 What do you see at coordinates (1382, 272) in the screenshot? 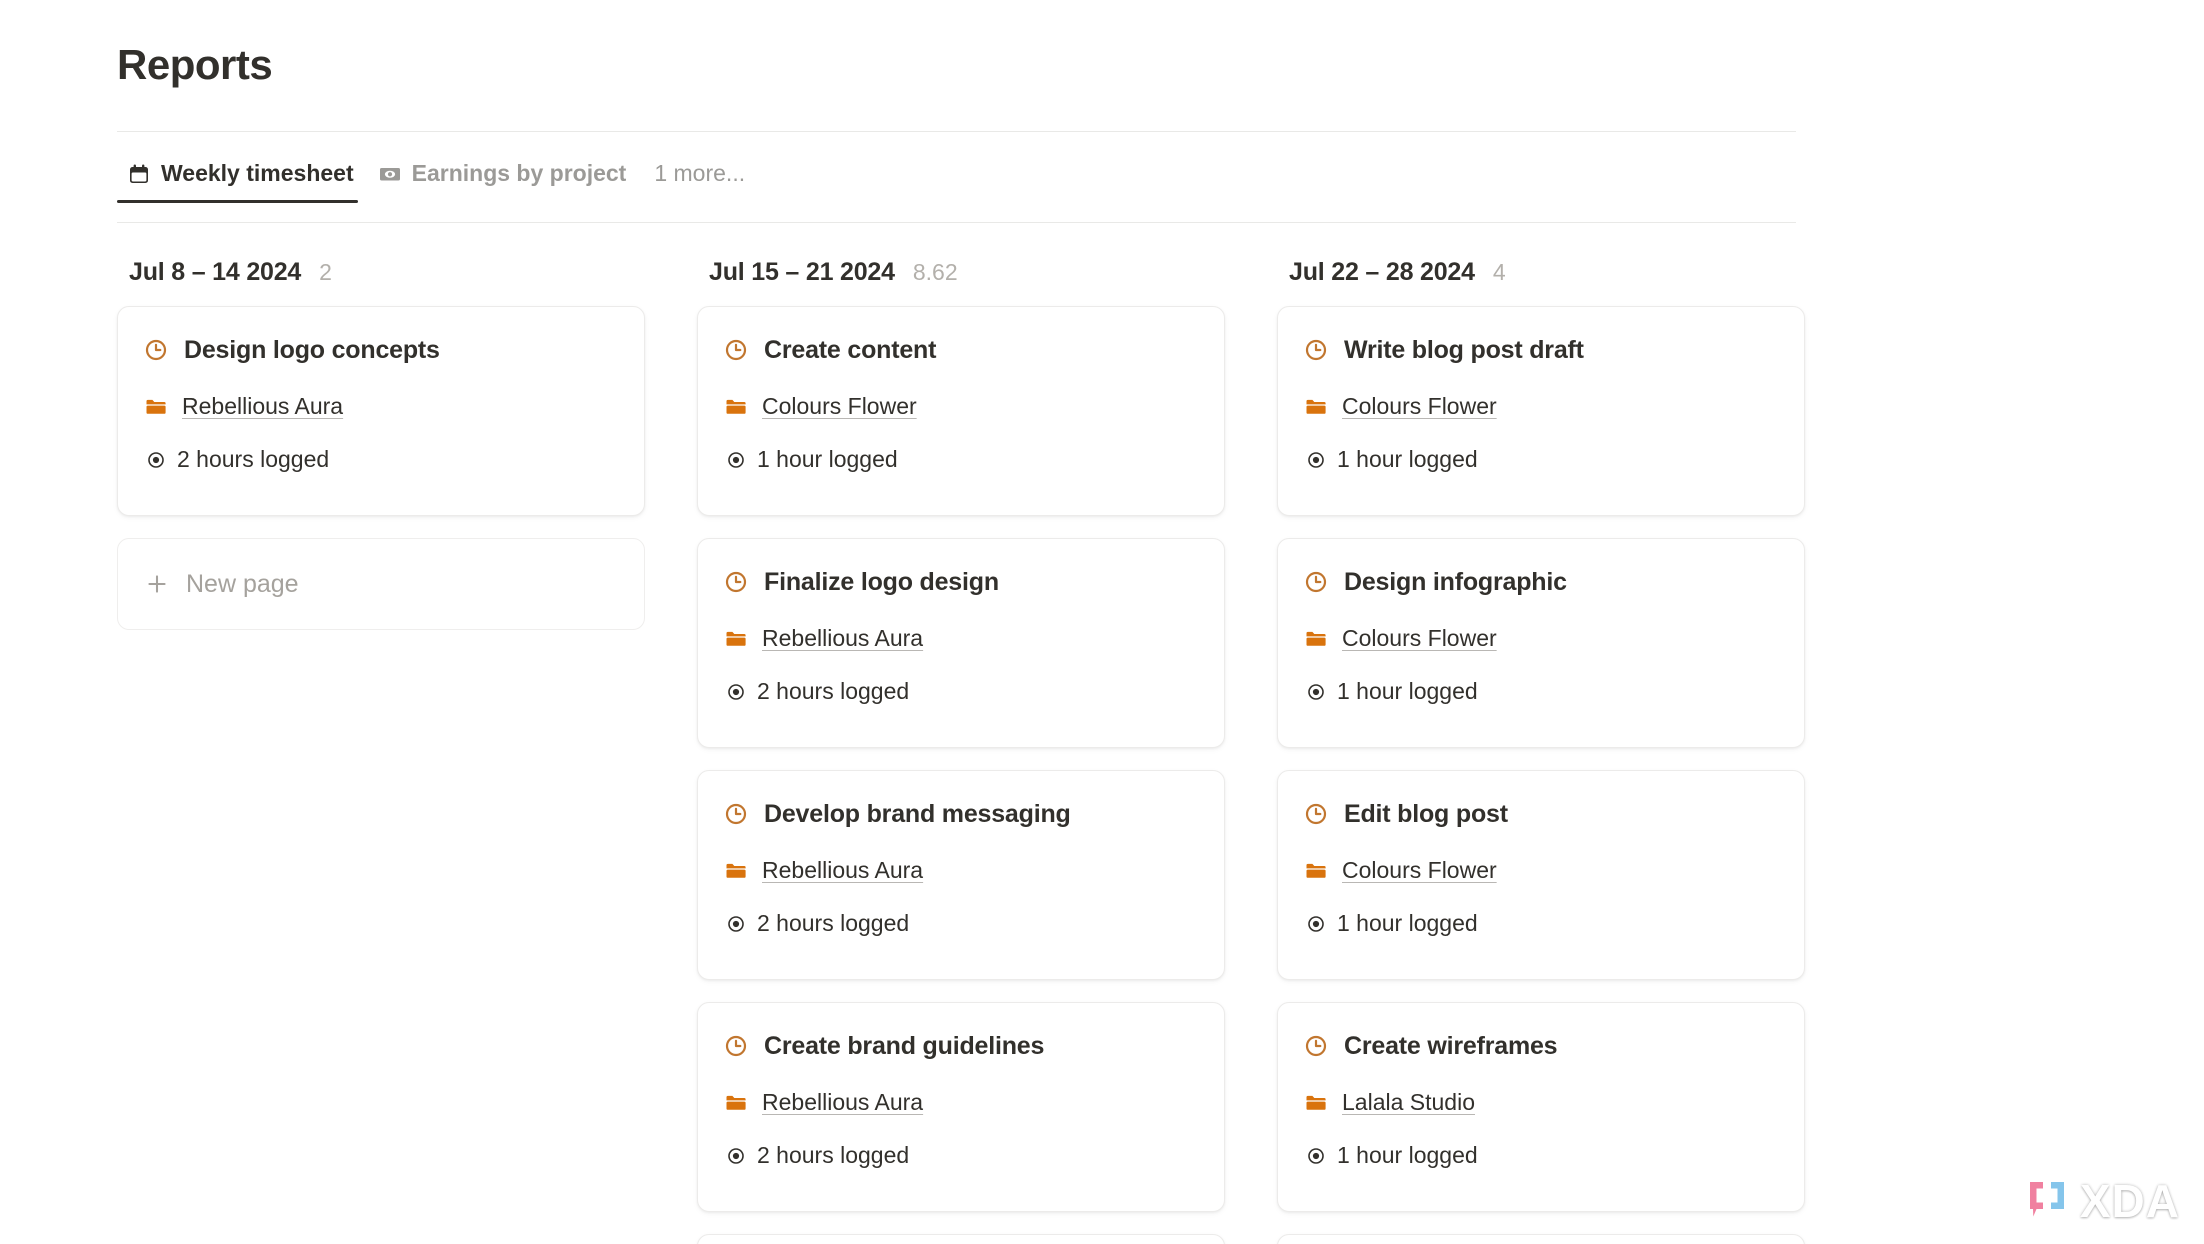
I see `column-title: Jul 22 – 28 2024` at bounding box center [1382, 272].